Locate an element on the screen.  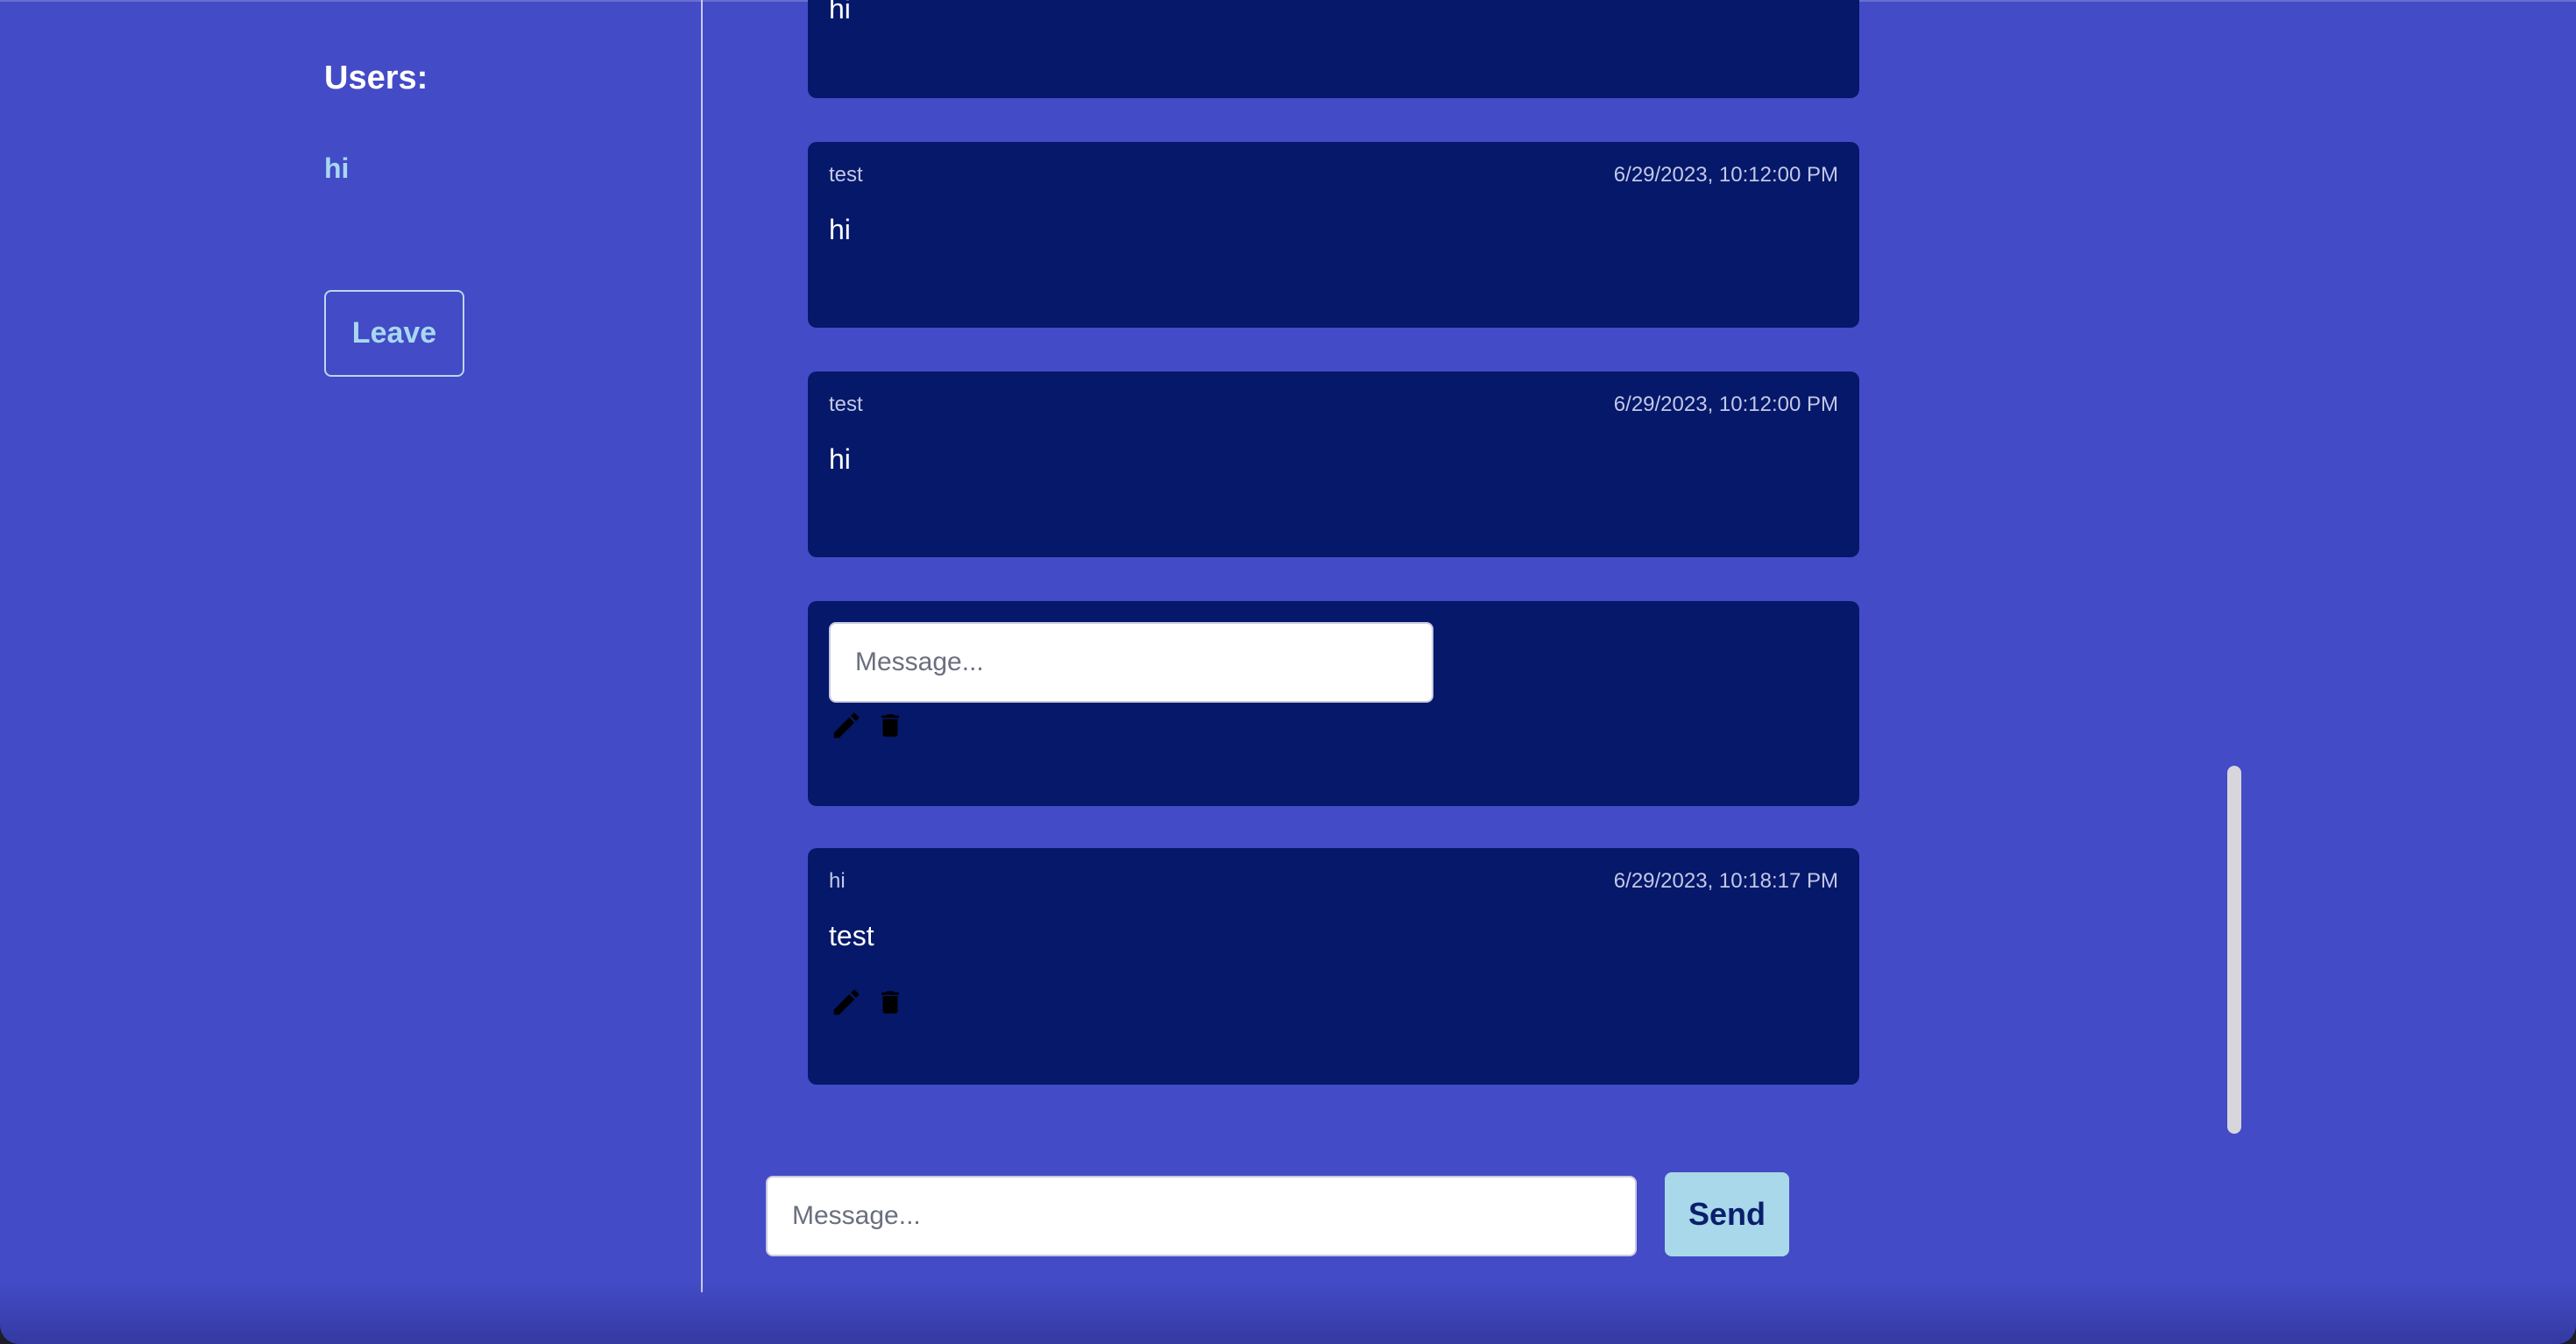
sidebar-divider is located at coordinates (702, 646).